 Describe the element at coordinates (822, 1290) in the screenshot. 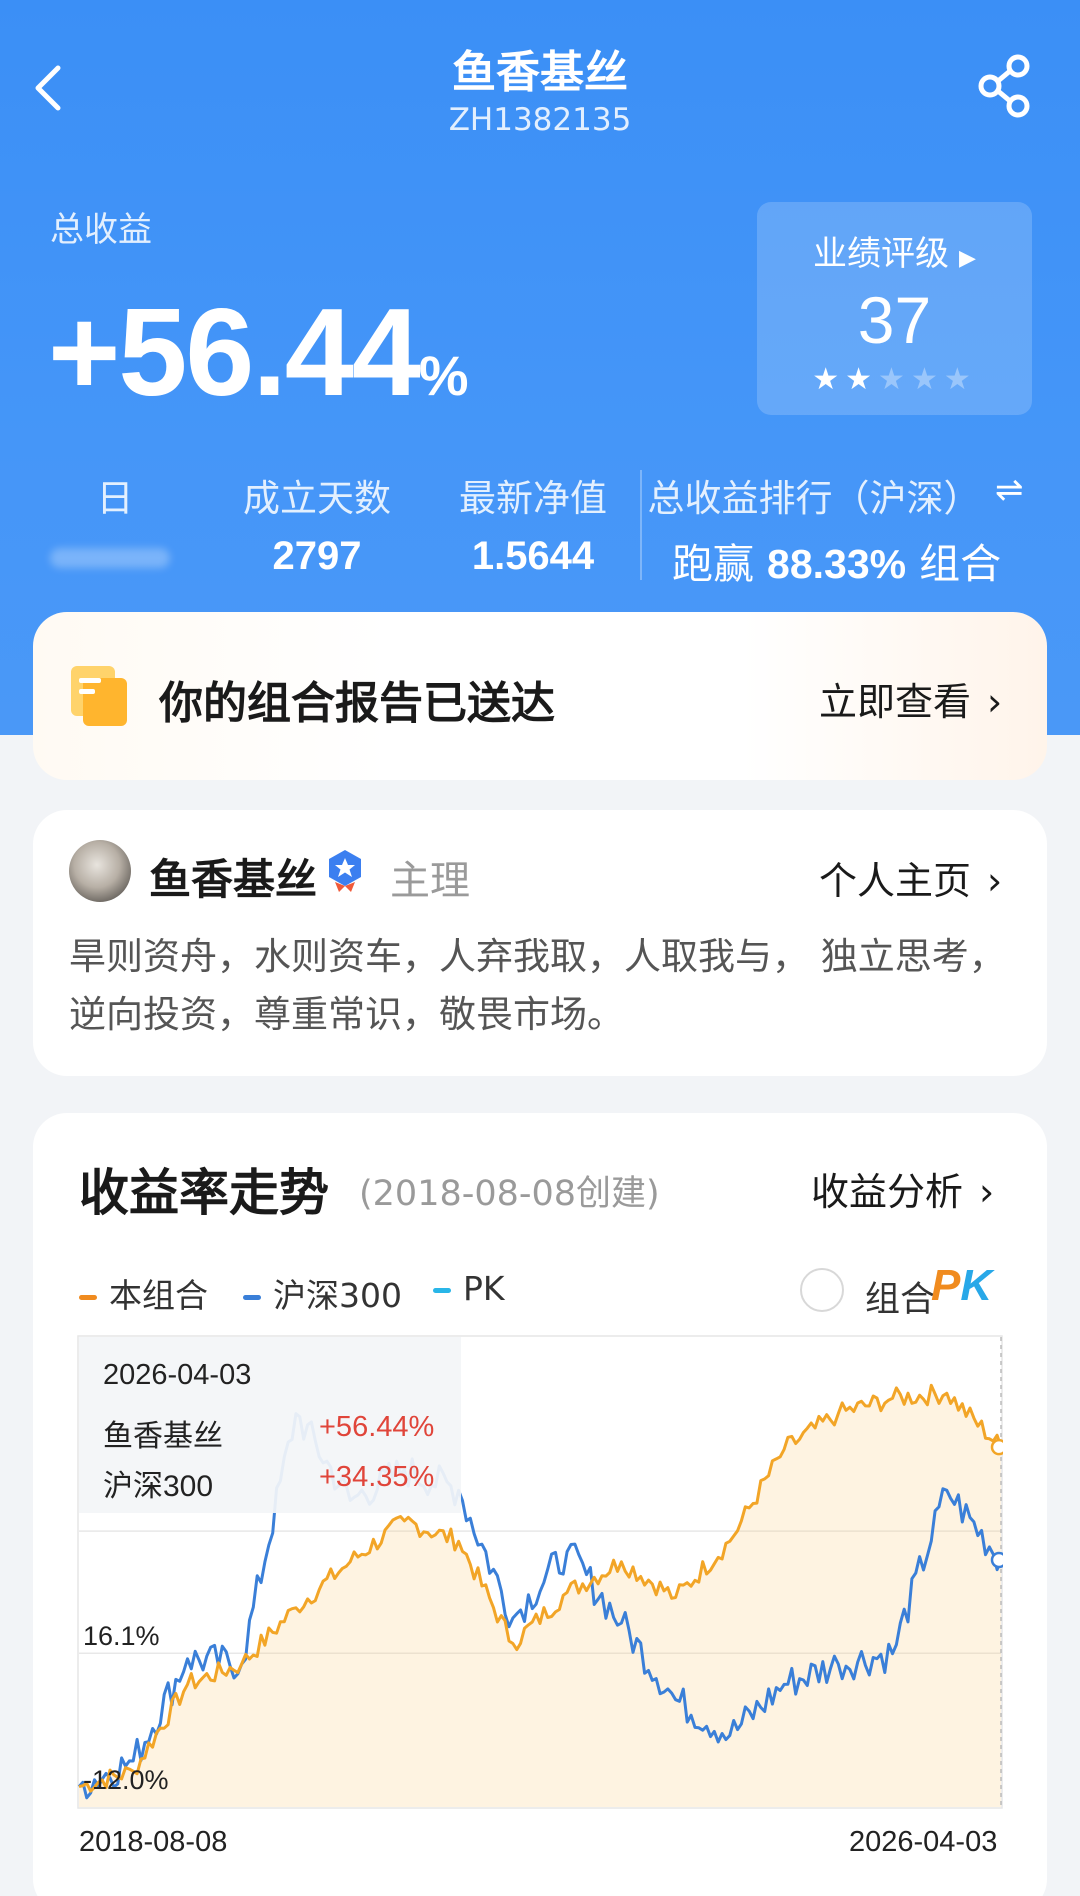

I see `pk-toggle-radio` at that location.